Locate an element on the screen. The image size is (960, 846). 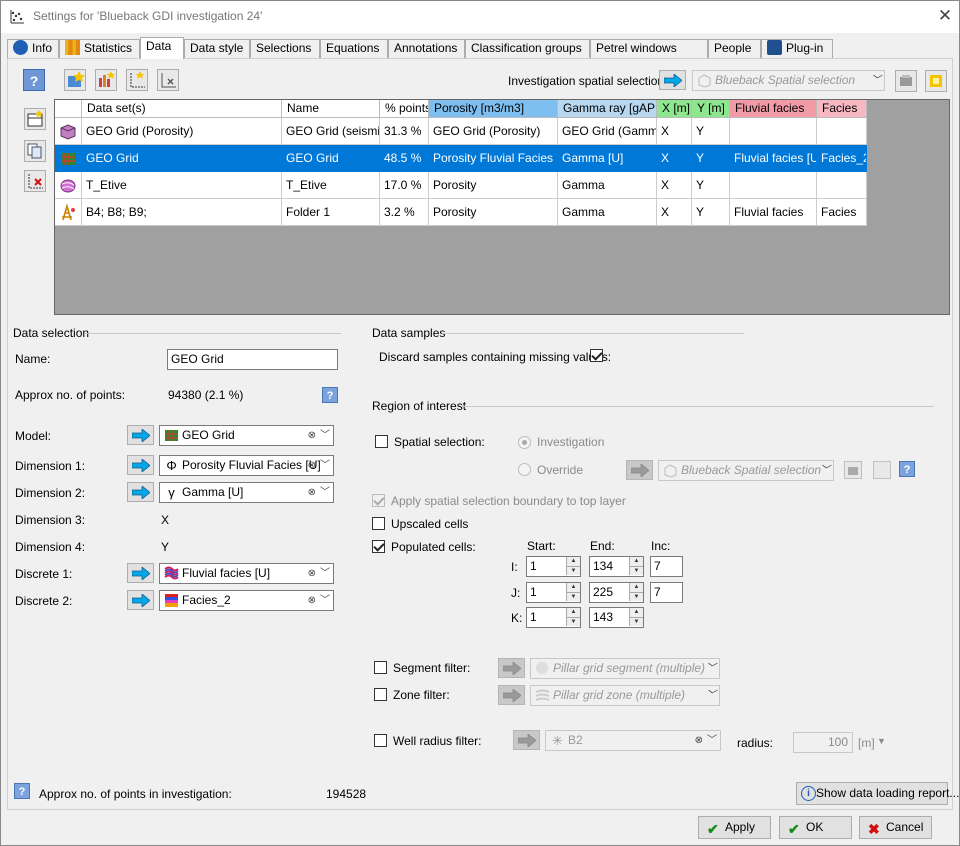
dimension-2-combo: γ Gamma [U] ⊗ ﹀ is located at coordinates (246, 492).